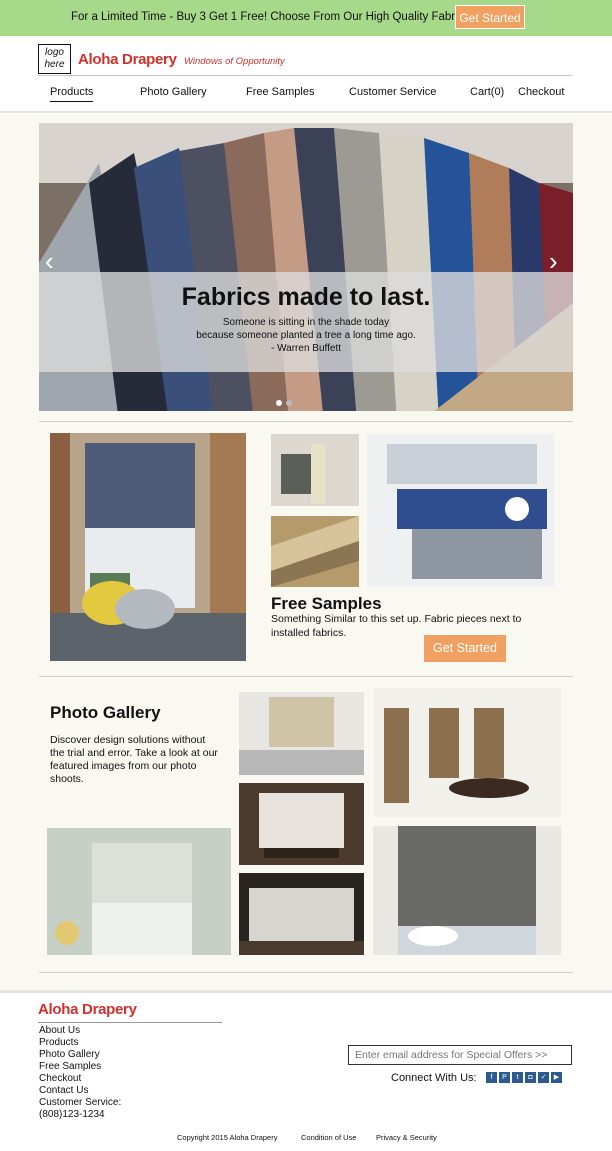 The image size is (612, 1151). Describe the element at coordinates (227, 1137) in the screenshot. I see `copyright-text: Copyright 2015 Aloha Drapery` at that location.